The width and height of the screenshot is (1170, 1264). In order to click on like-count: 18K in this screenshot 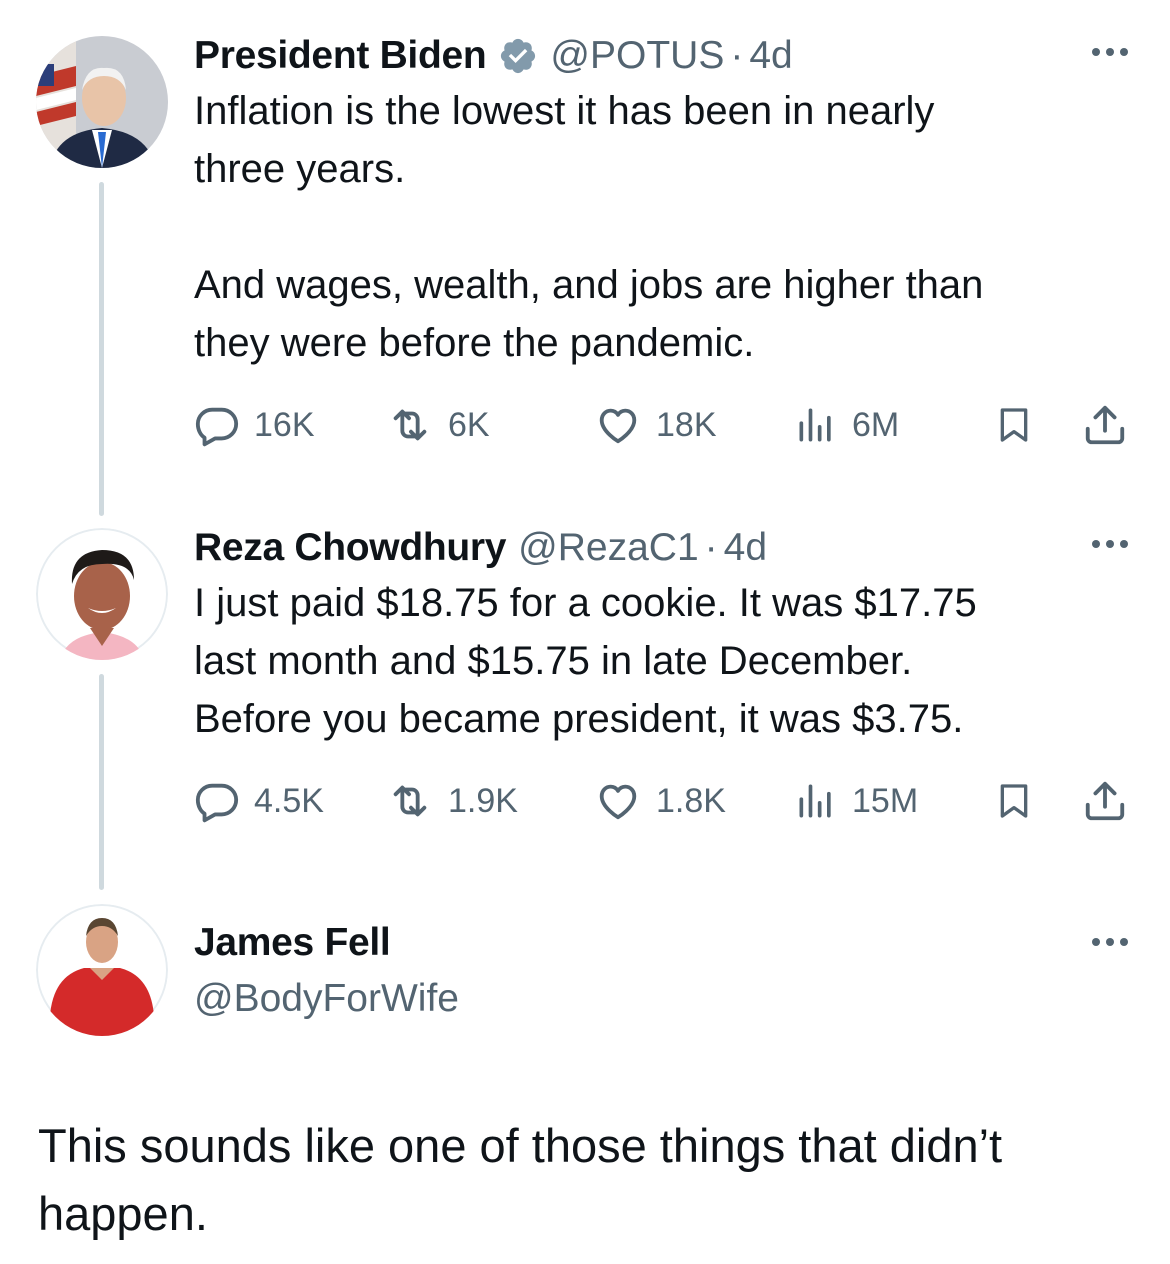, I will do `click(686, 424)`.